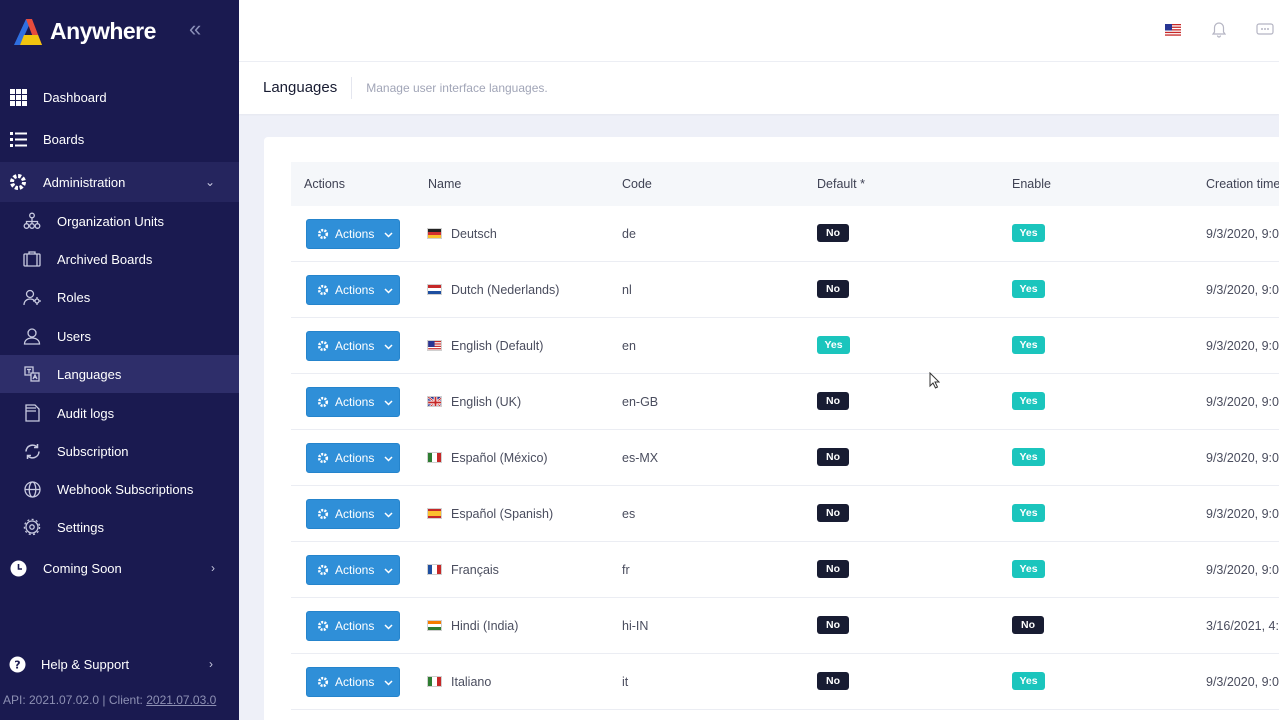 Image resolution: width=1279 pixels, height=720 pixels. I want to click on sidebar-item-boards: Boards, so click(119, 139).